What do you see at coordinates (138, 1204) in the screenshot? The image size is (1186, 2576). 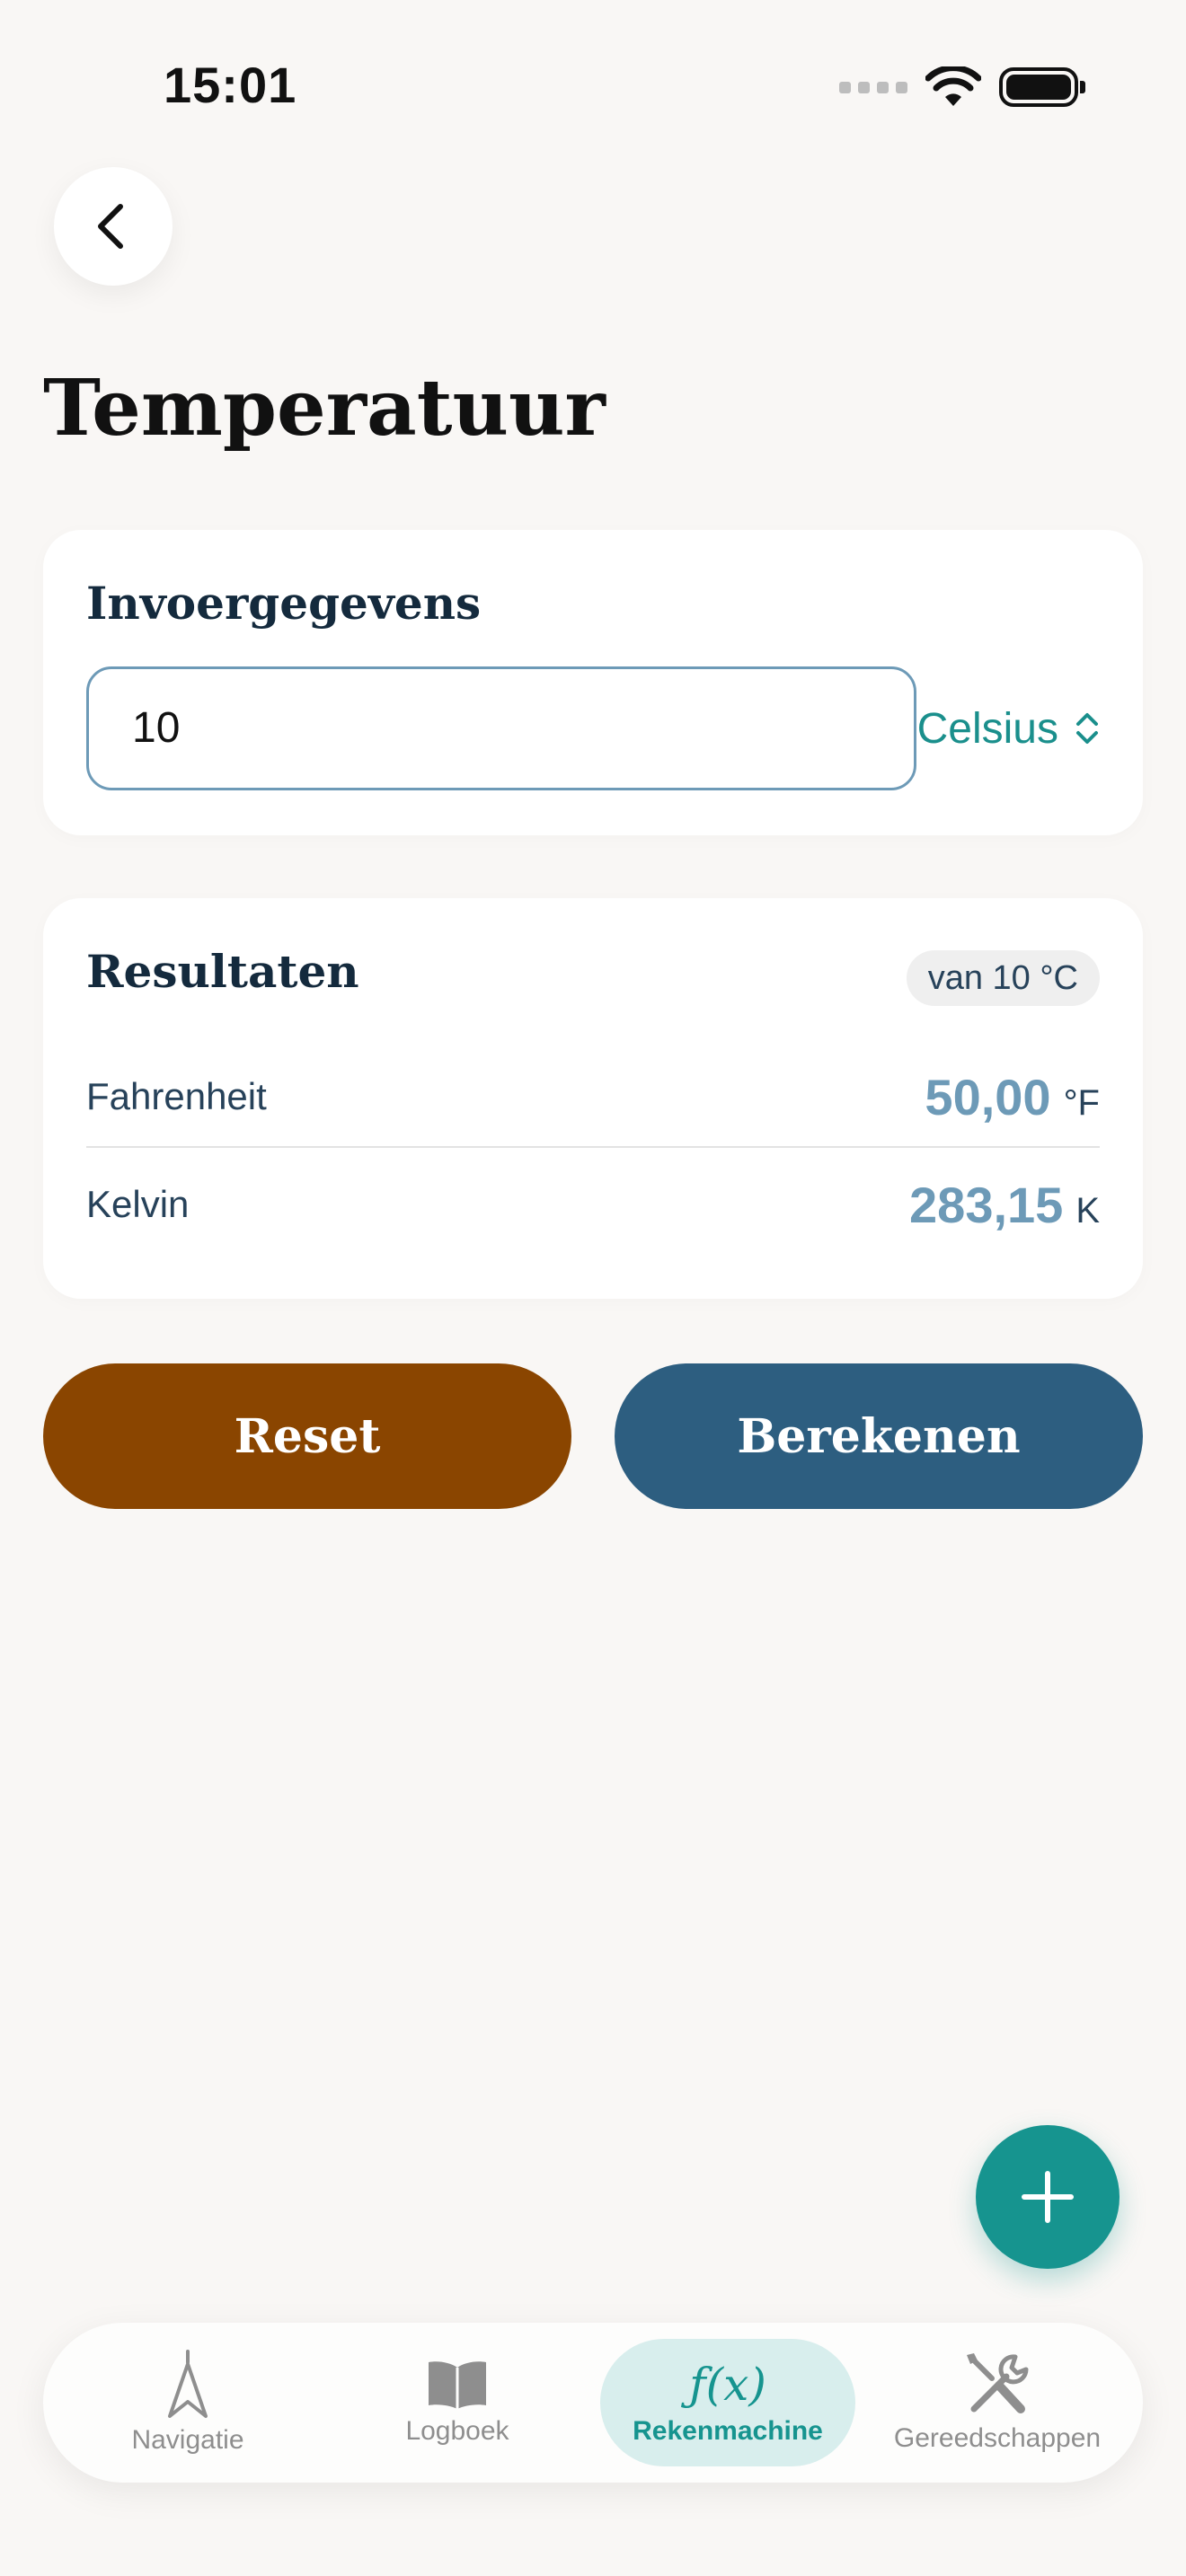 I see `result-label: Kelvin` at bounding box center [138, 1204].